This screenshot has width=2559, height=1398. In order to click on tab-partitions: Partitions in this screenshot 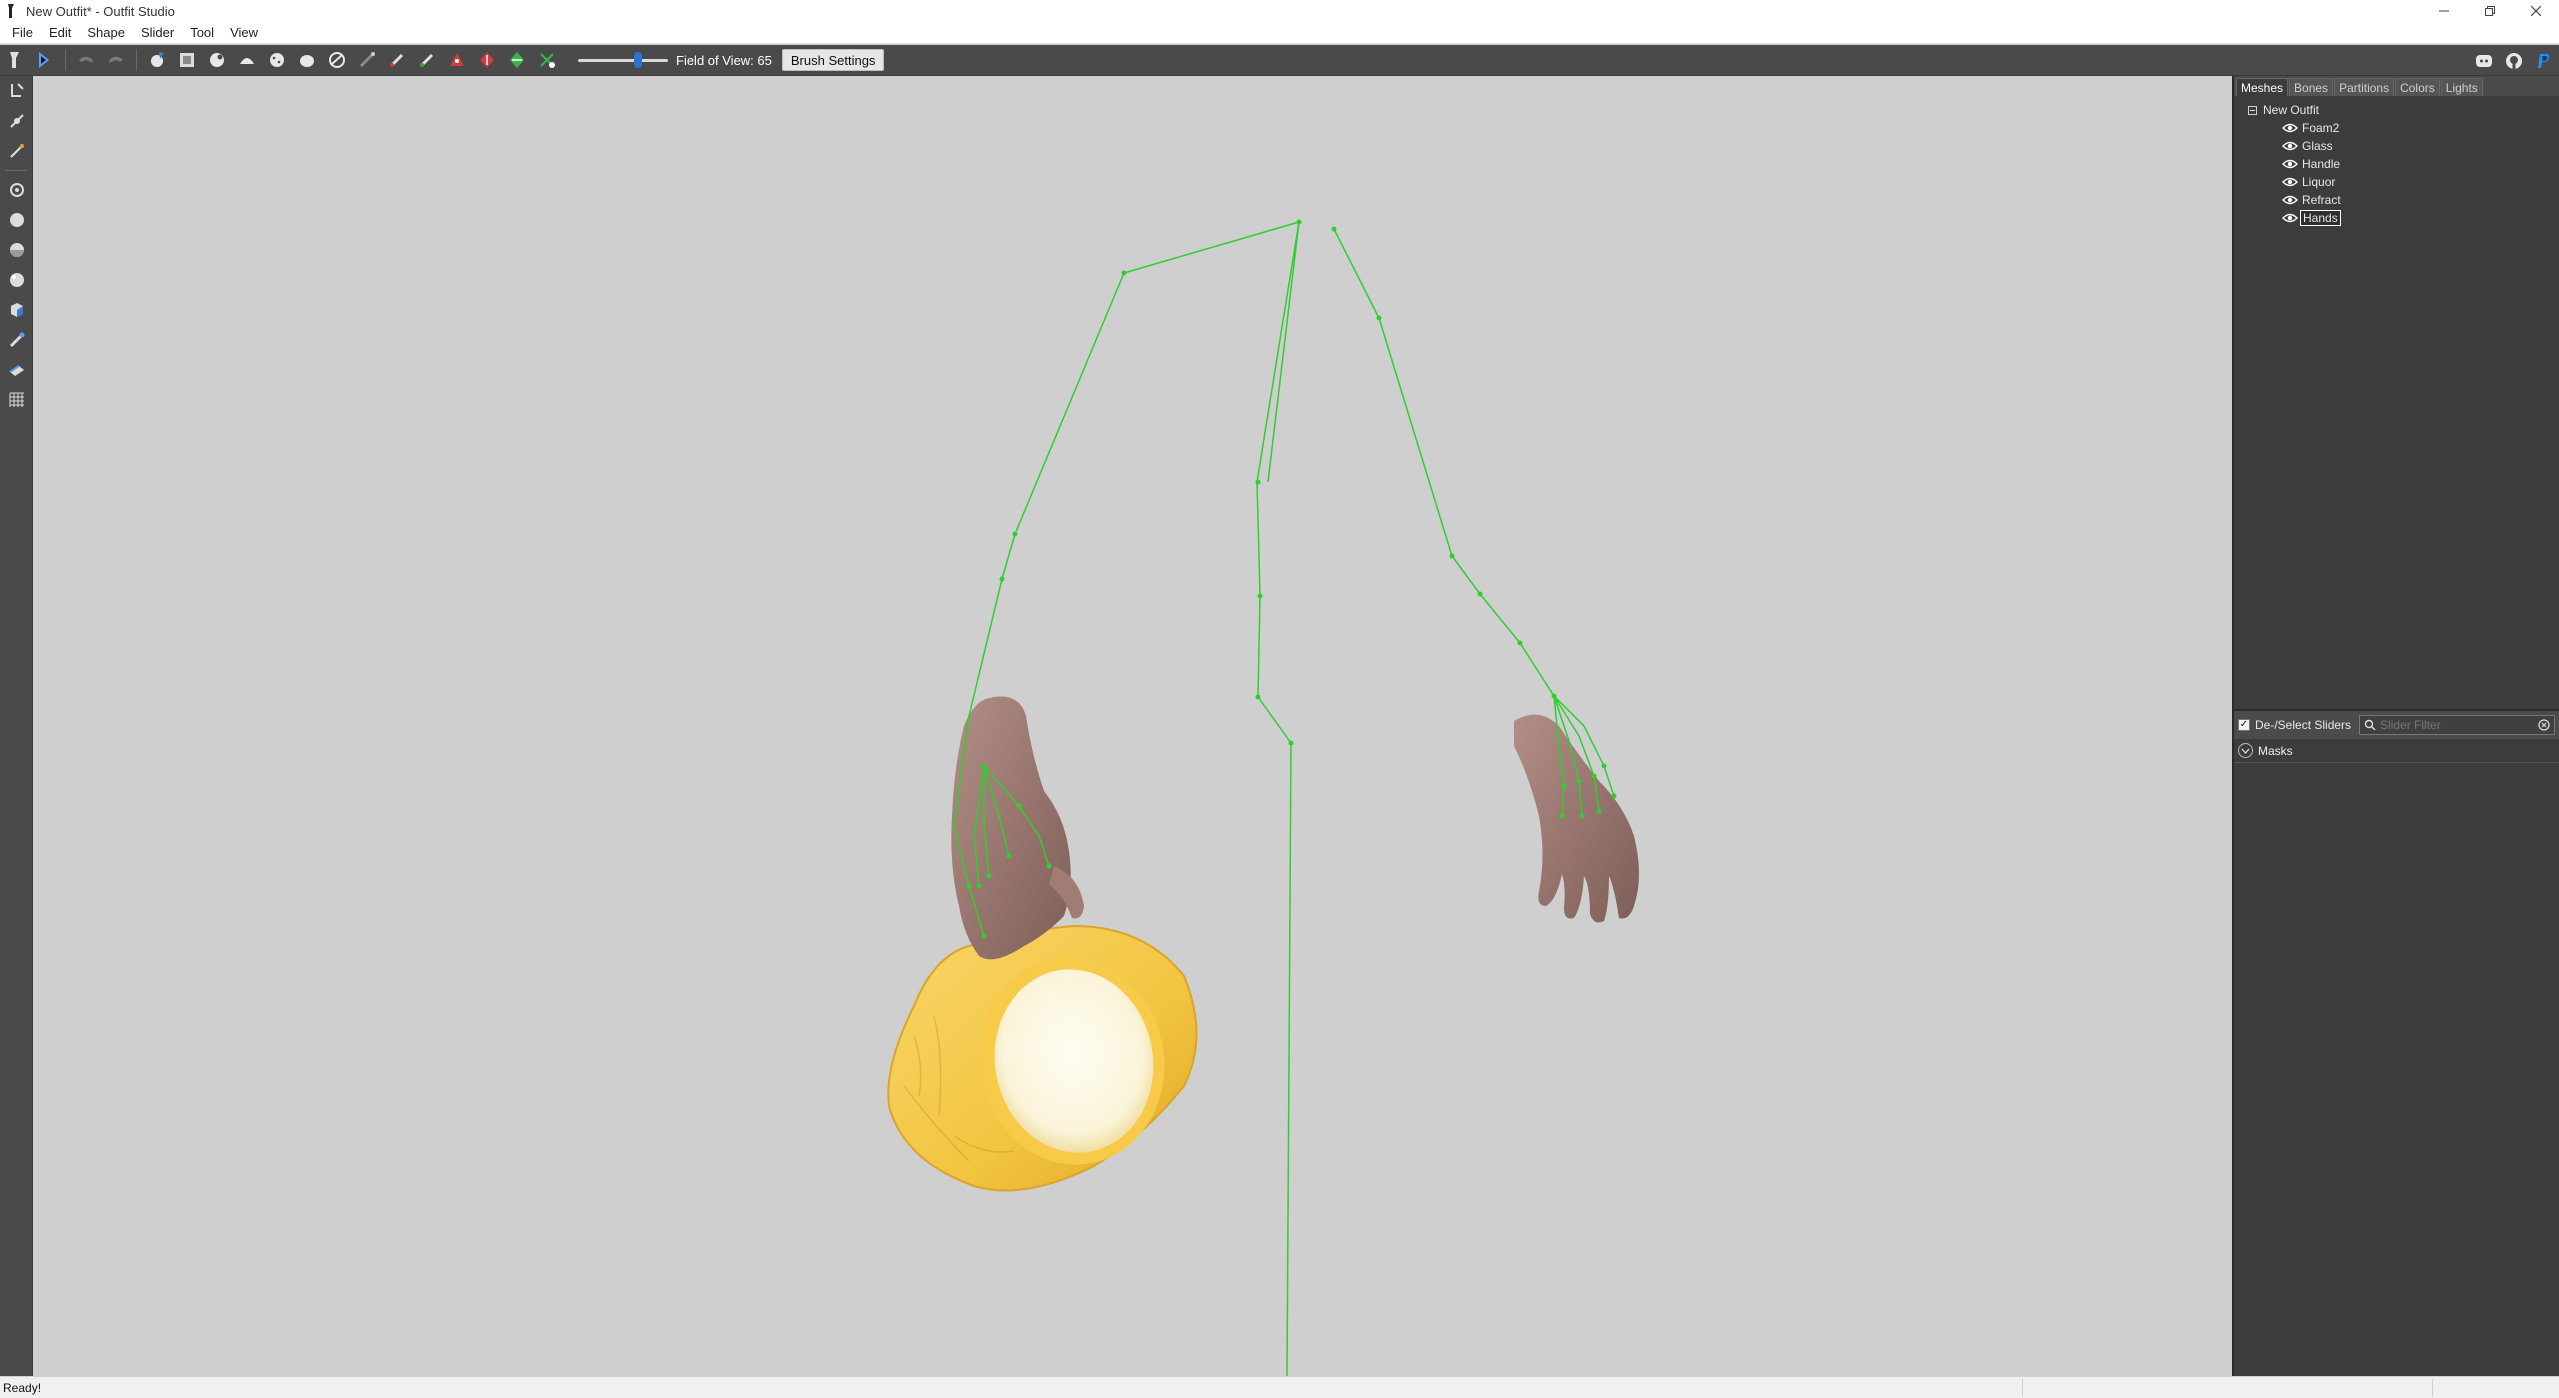, I will do `click(2364, 87)`.